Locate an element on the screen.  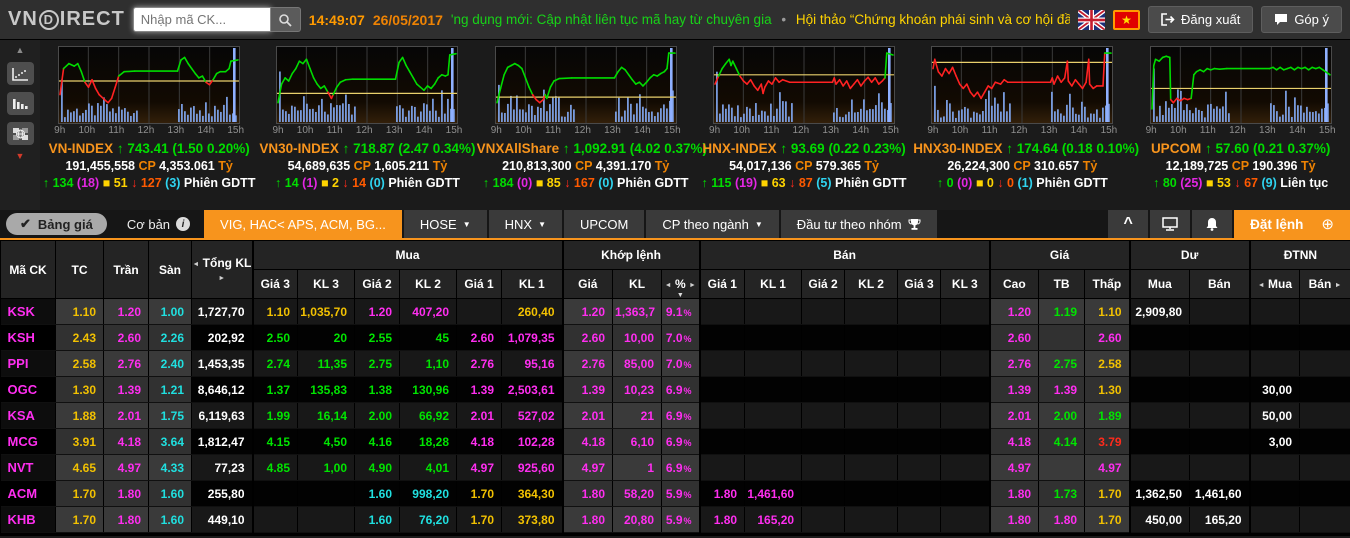
cell: 21 is located at coordinates (637, 415).